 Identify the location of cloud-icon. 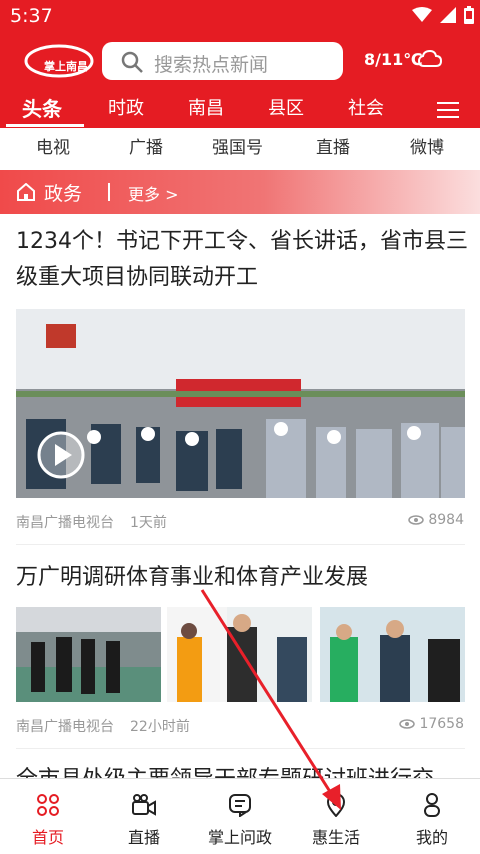
(430, 59).